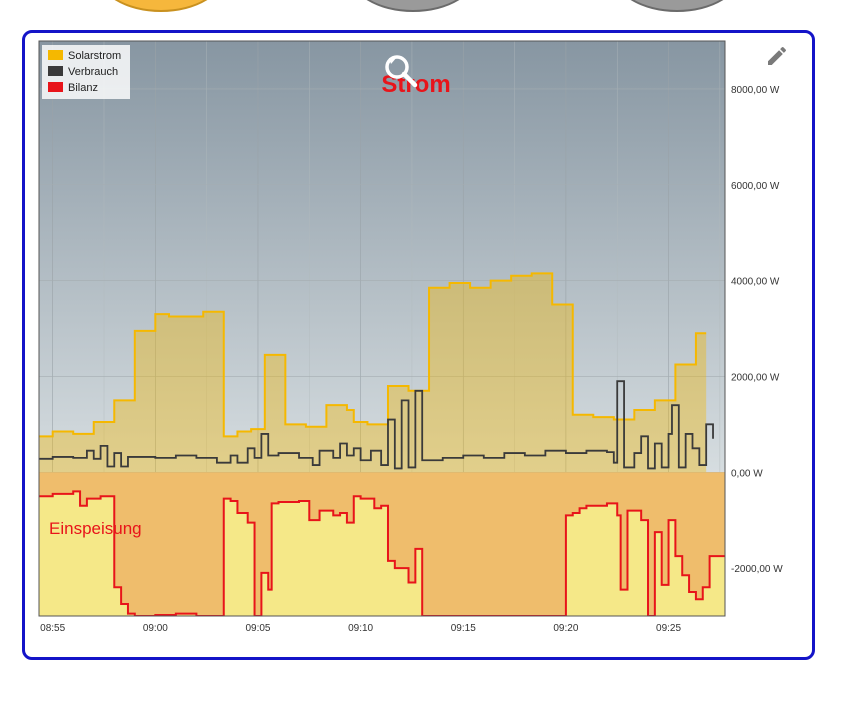  I want to click on y-tick-label: 4000,00 W, so click(755, 282).